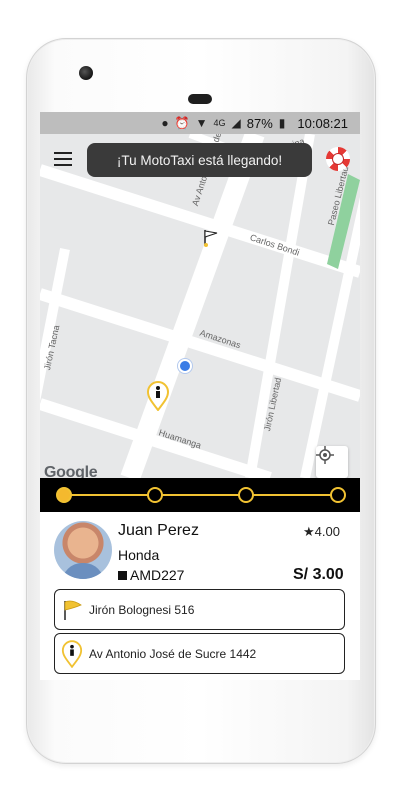  I want to click on network-type-label: 4G, so click(219, 122).